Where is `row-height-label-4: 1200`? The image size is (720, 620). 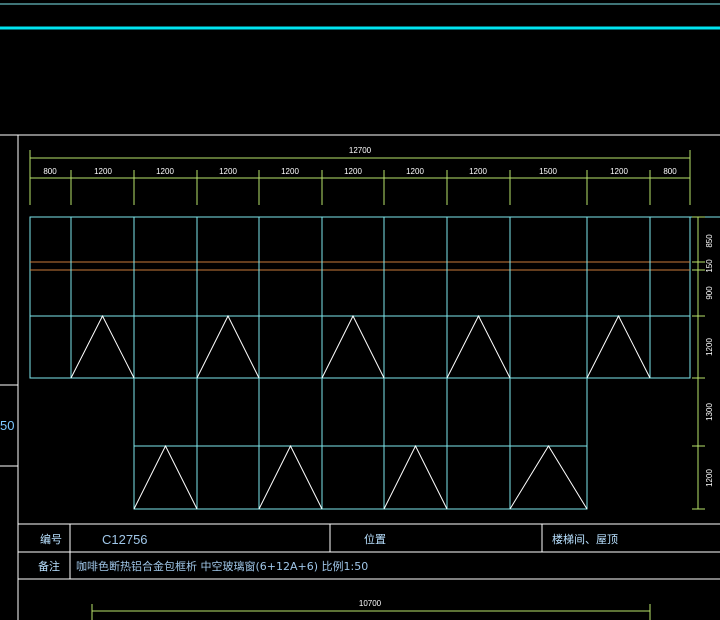
row-height-label-4: 1200 is located at coordinates (709, 347).